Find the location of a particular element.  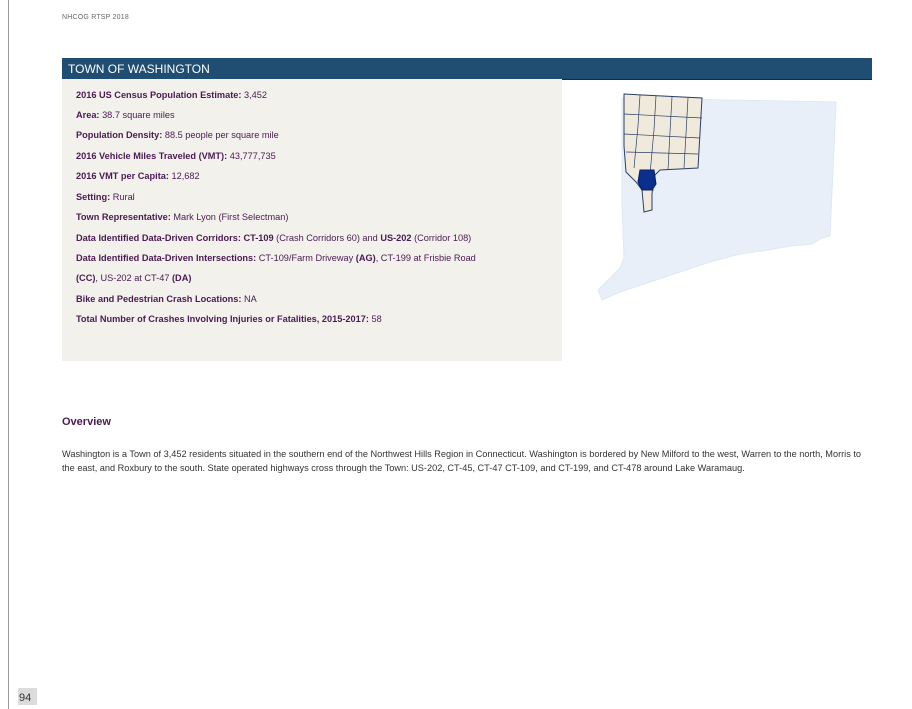

intersection-1: CT-109/Farm Driveway is located at coordinates (306, 258).